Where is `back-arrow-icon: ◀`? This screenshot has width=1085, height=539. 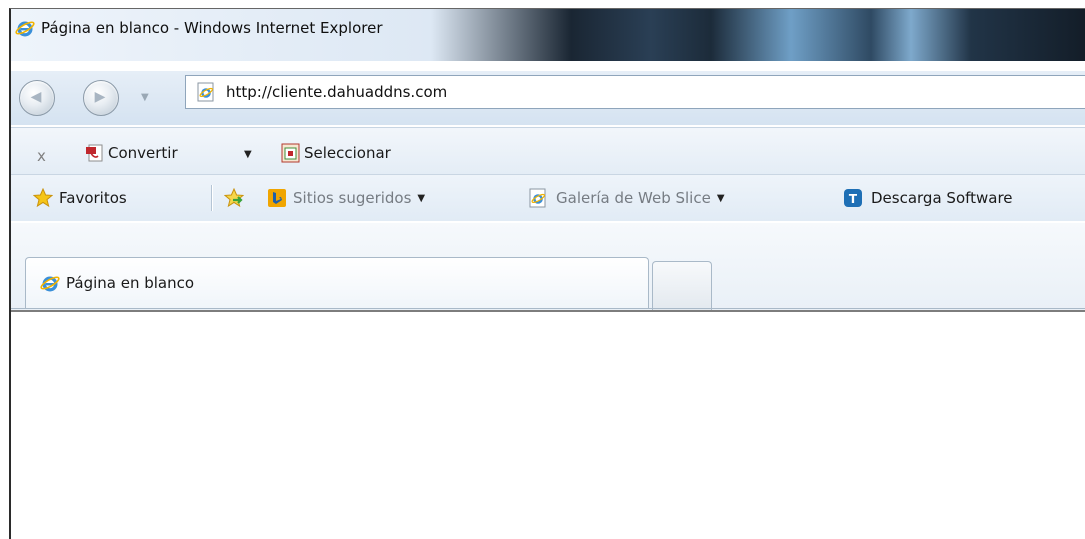 back-arrow-icon: ◀ is located at coordinates (36, 97).